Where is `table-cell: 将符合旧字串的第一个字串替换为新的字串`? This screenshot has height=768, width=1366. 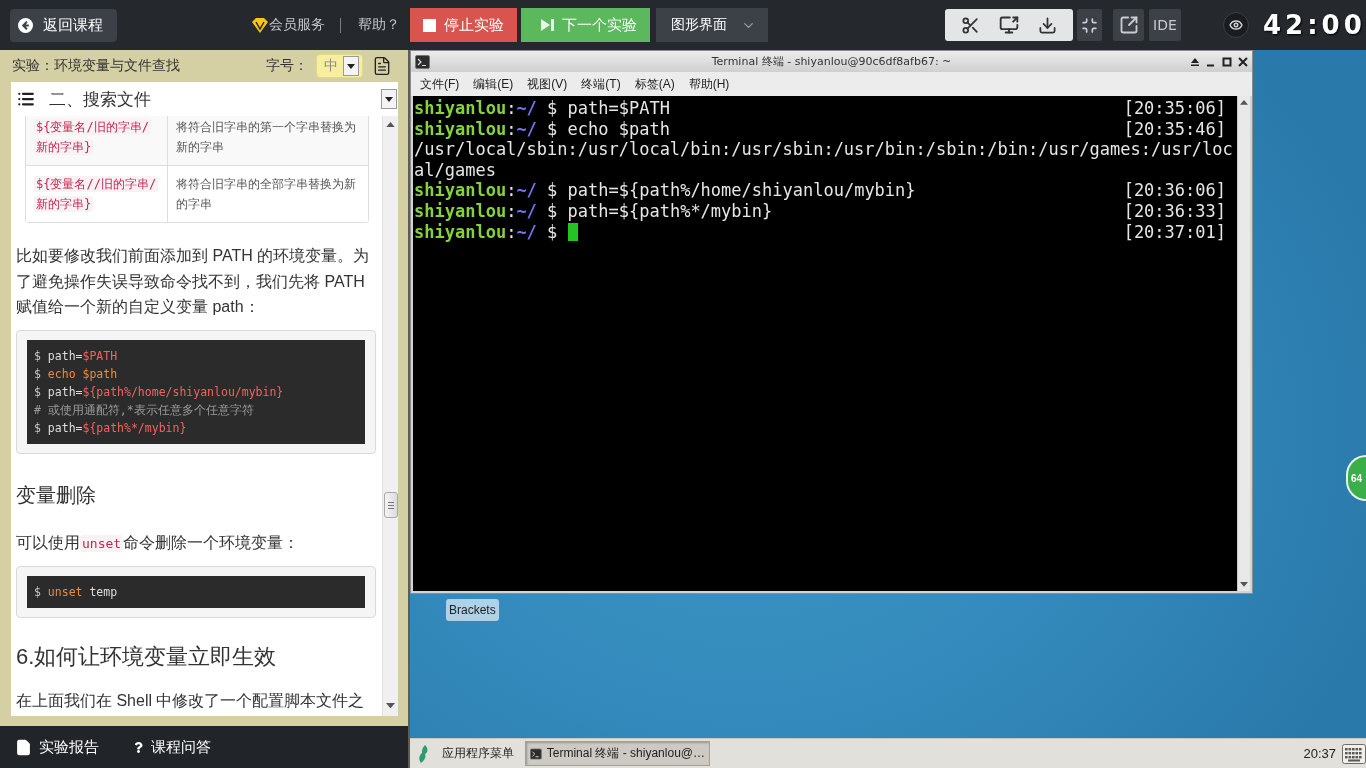 table-cell: 将符合旧字串的第一个字串替换为新的字串 is located at coordinates (267, 140).